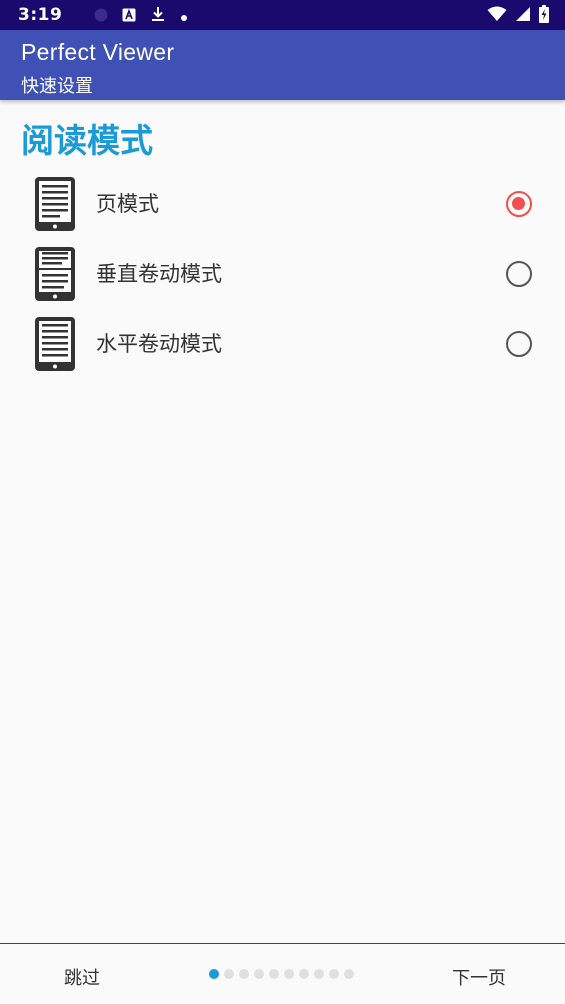 The width and height of the screenshot is (565, 1004). Describe the element at coordinates (214, 974) in the screenshot. I see `page-dot-active` at that location.